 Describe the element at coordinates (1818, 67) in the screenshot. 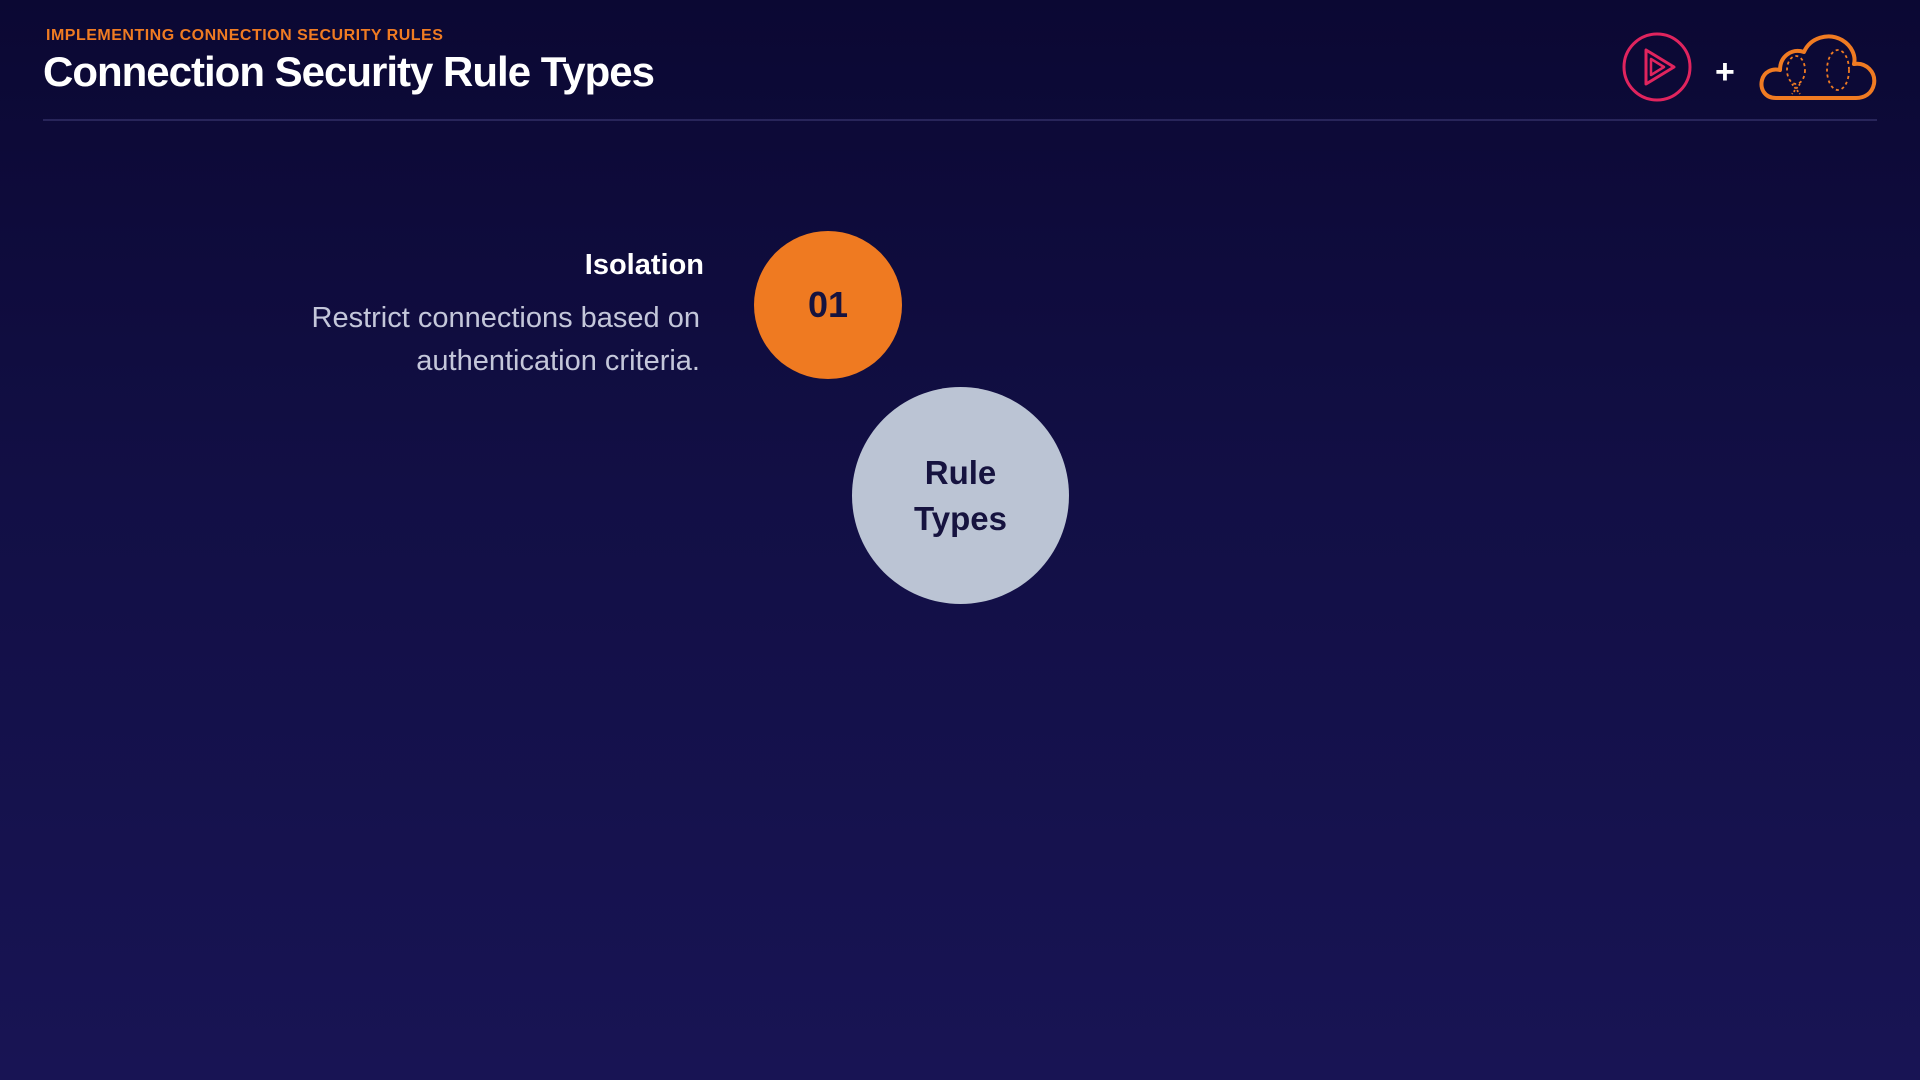

I see `cloud-icon` at that location.